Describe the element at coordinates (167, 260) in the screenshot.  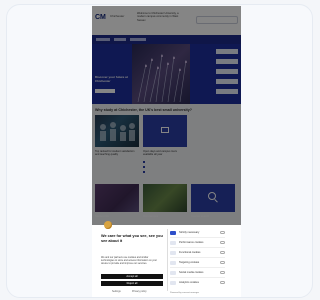
I see `modal-divider` at that location.